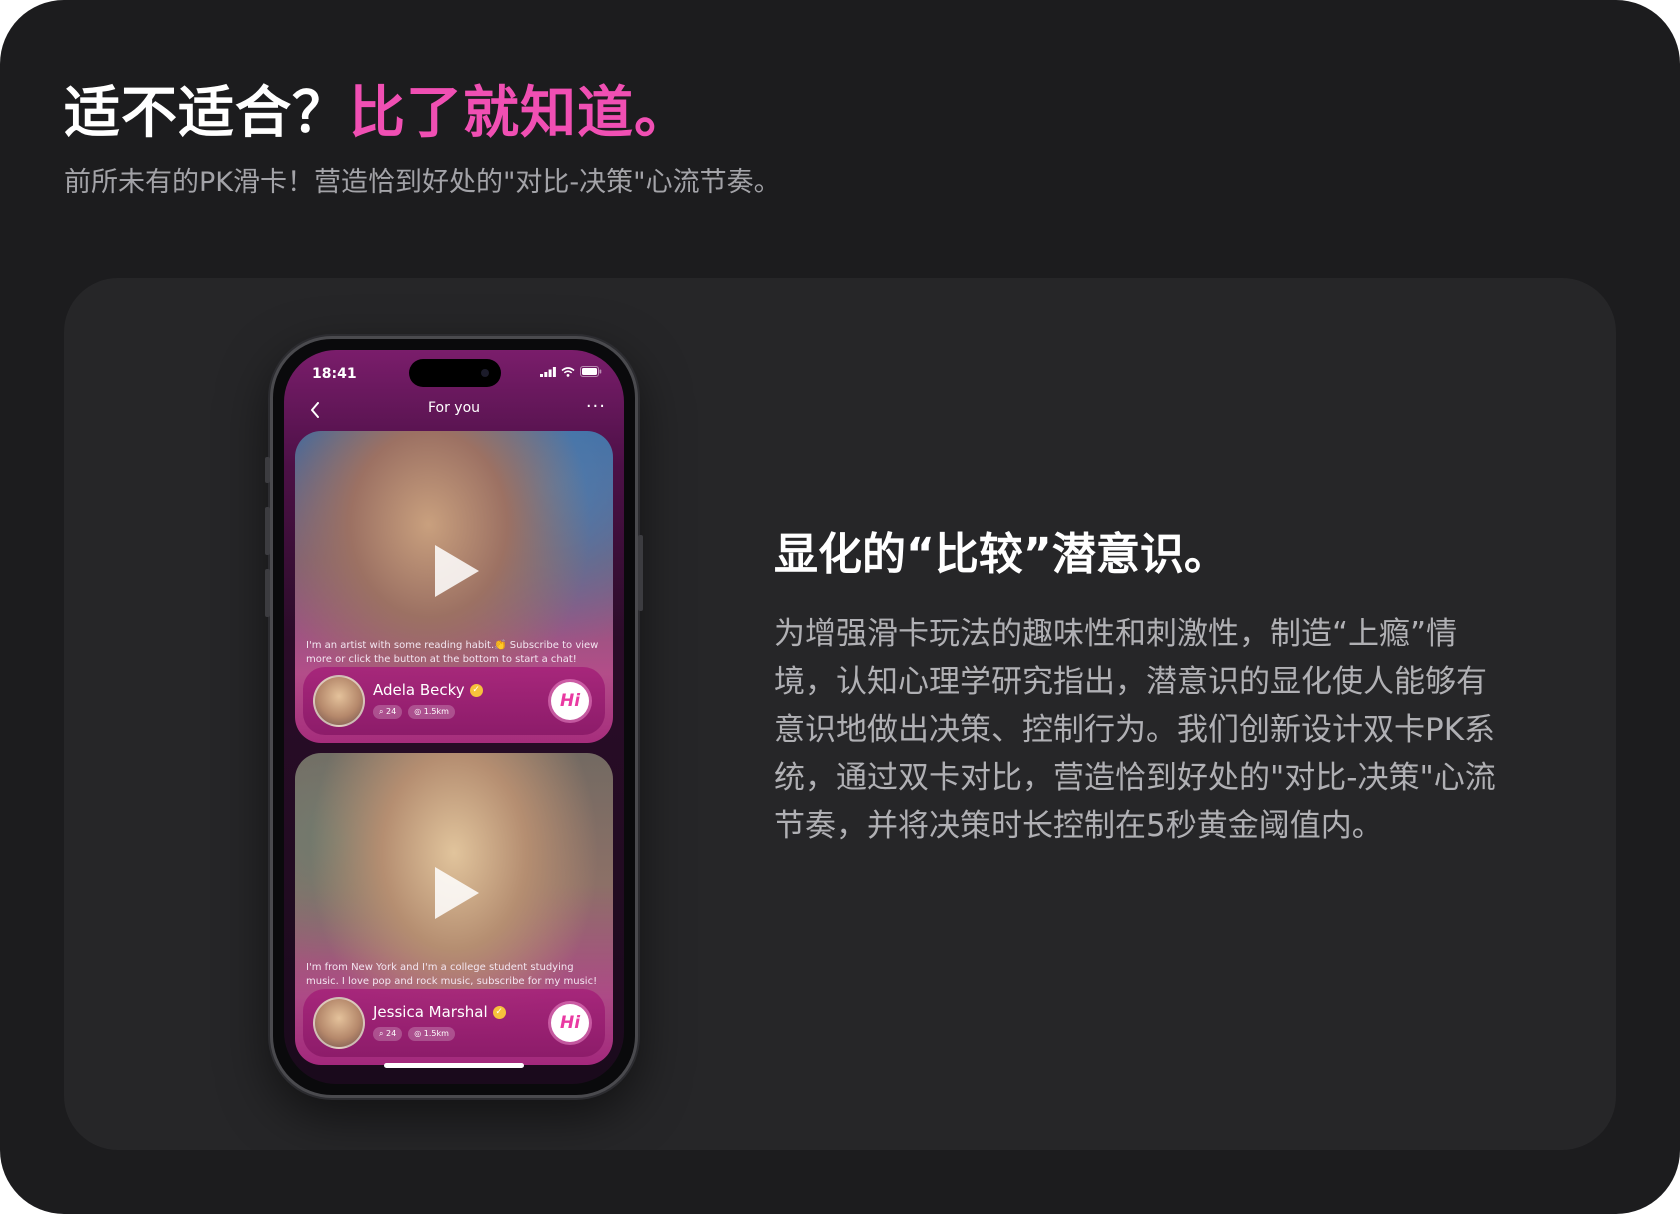  What do you see at coordinates (334, 374) in the screenshot?
I see `status-time: 18:41` at bounding box center [334, 374].